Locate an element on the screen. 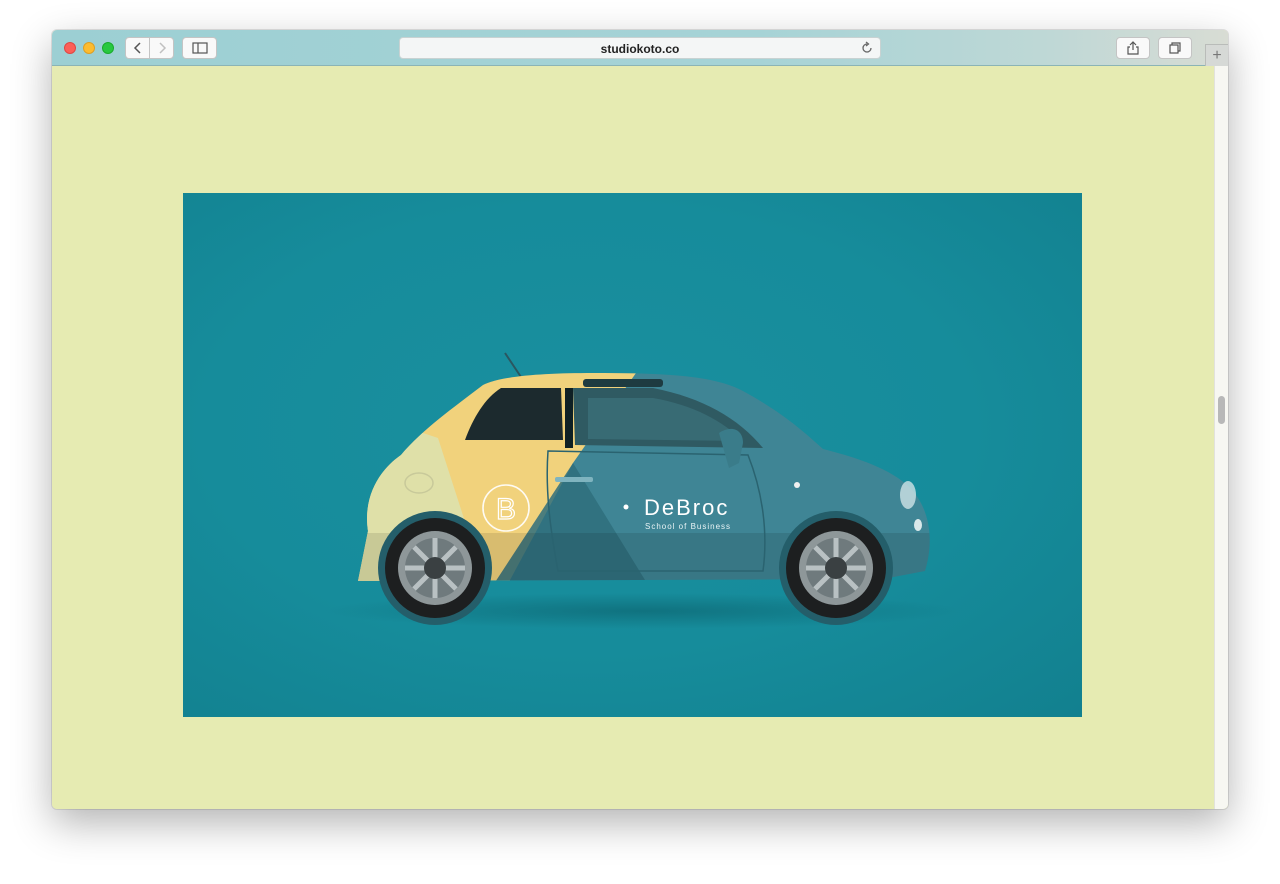 This screenshot has width=1280, height=884. tabs-icon is located at coordinates (1175, 48).